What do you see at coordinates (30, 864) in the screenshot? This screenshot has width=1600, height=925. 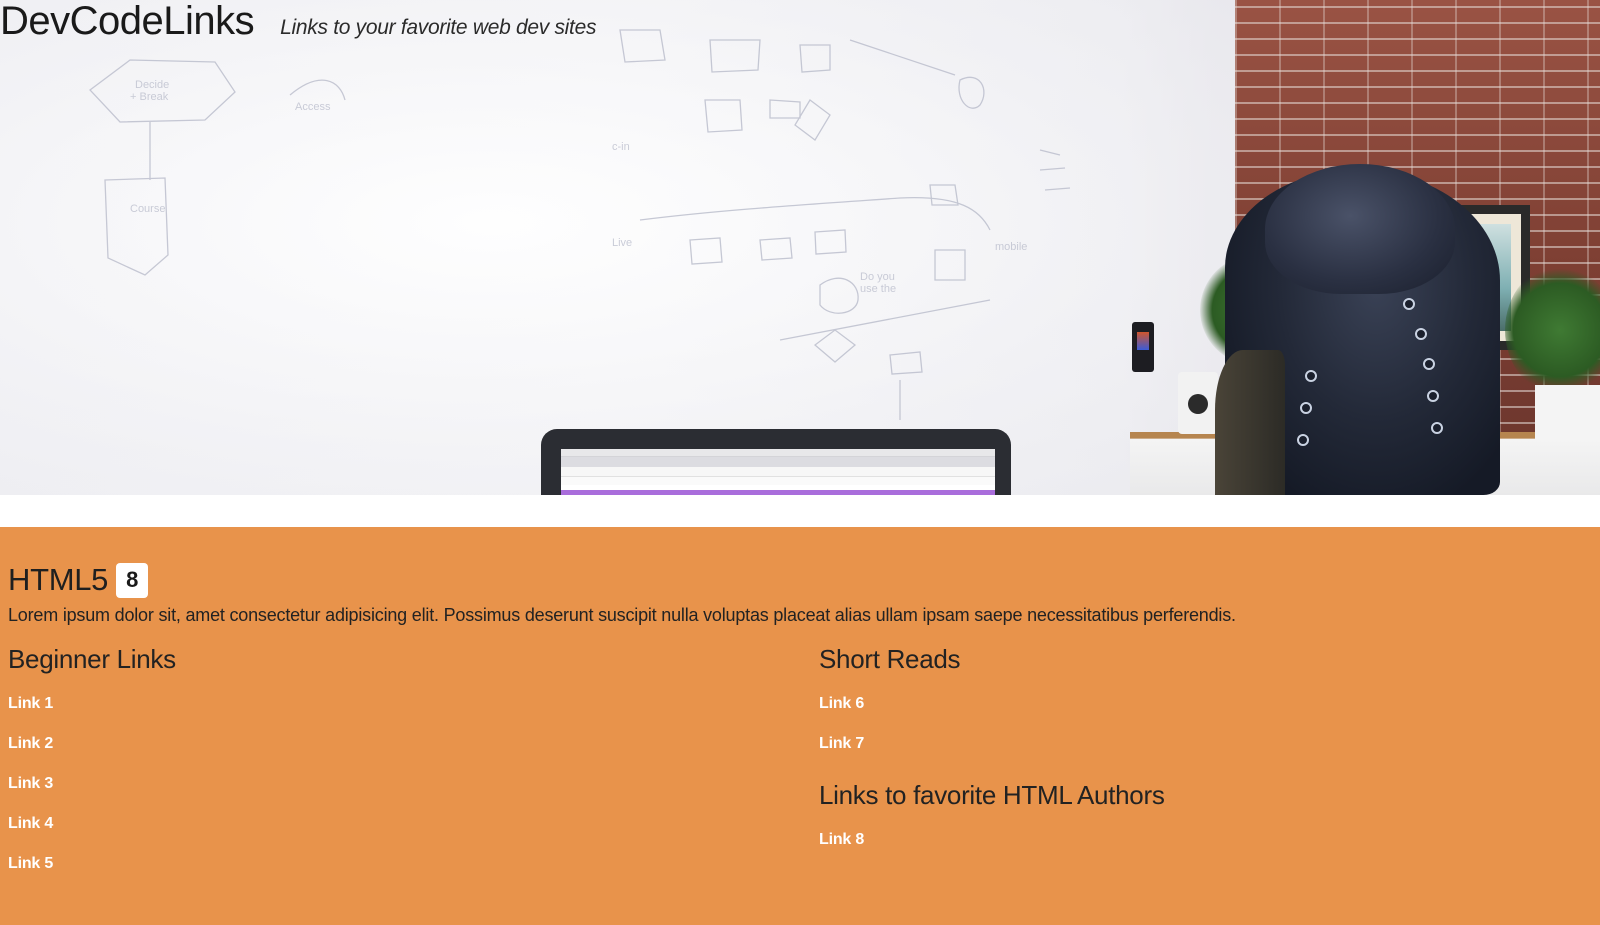 I see `link-5: Link 5` at bounding box center [30, 864].